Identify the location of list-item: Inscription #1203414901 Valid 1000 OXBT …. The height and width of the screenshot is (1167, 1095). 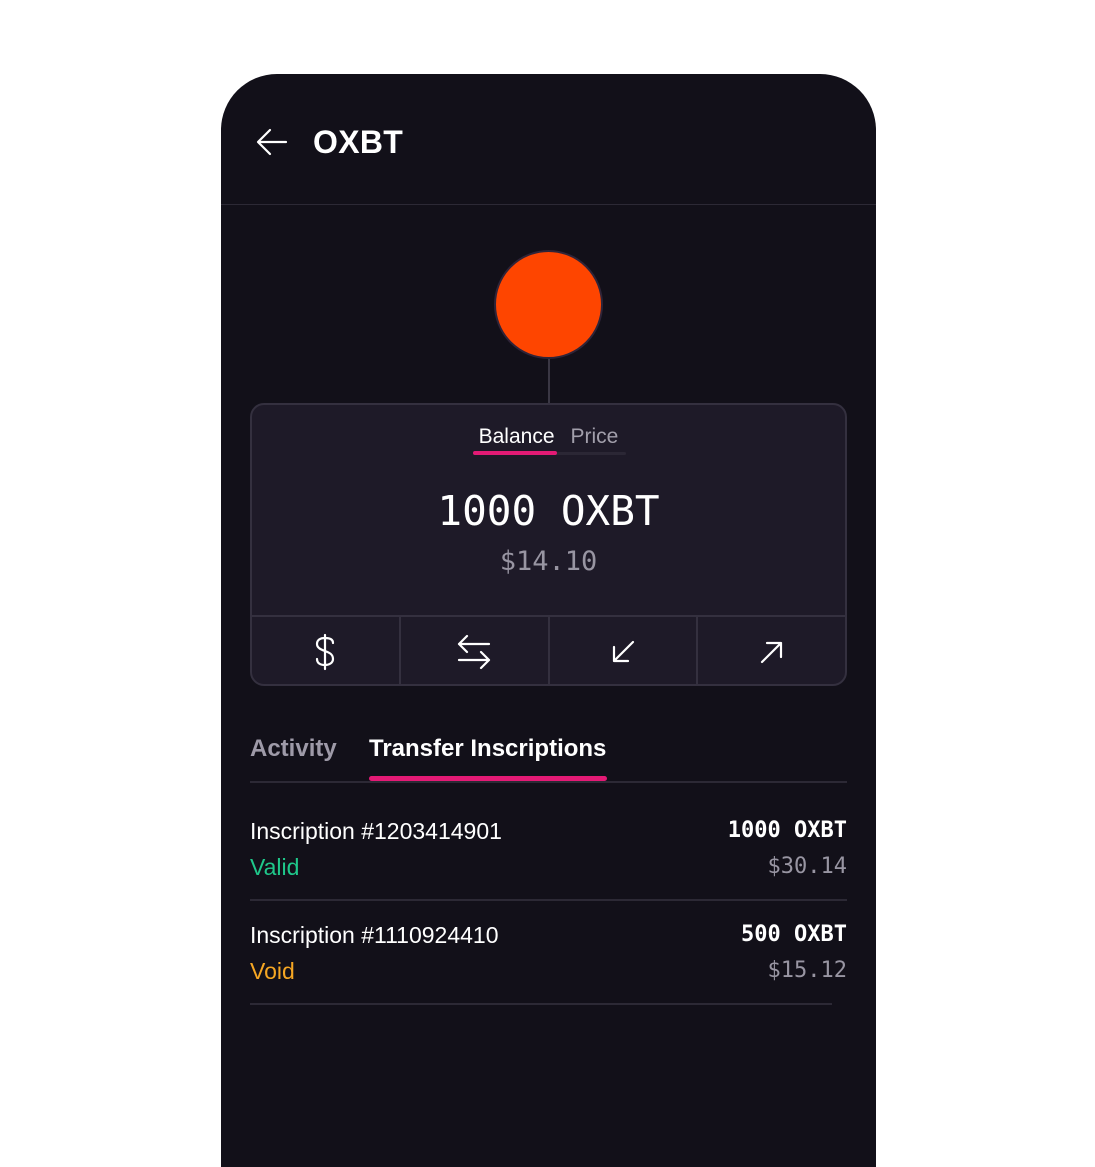
(548, 849).